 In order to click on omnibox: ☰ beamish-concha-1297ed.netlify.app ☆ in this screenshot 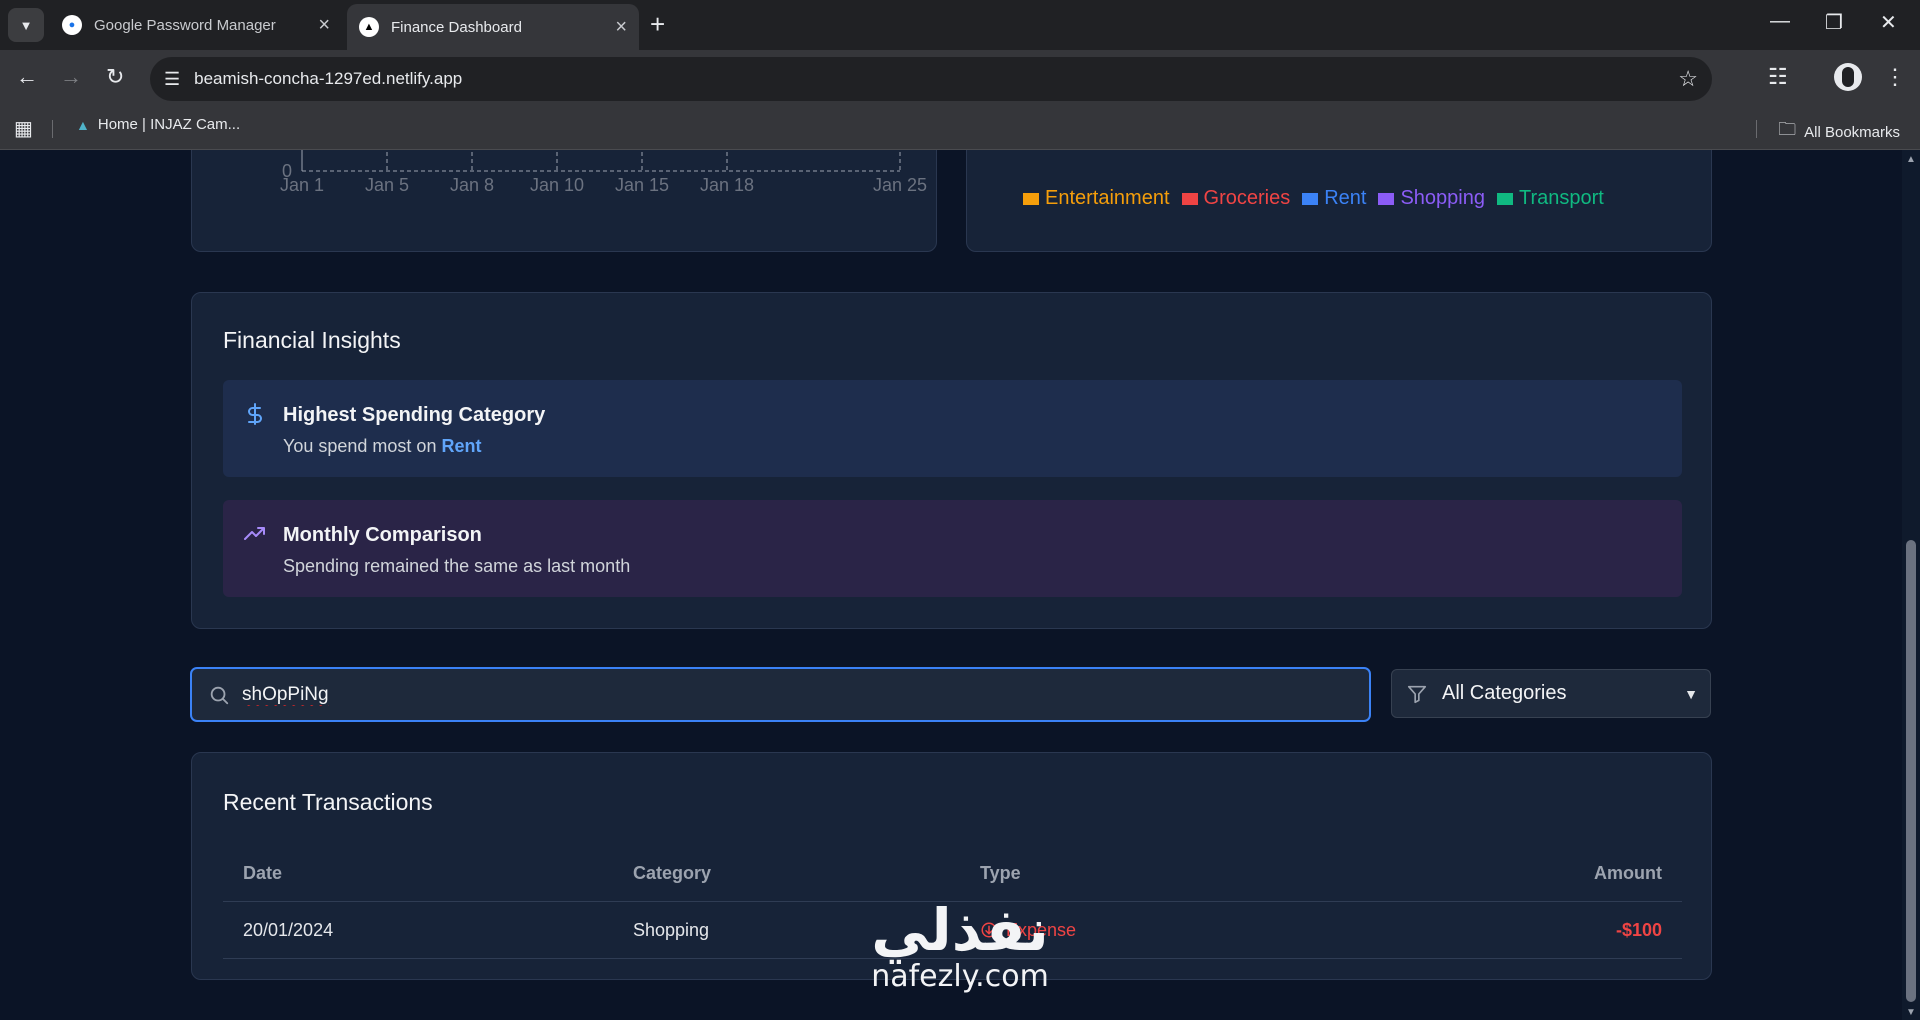, I will do `click(931, 79)`.